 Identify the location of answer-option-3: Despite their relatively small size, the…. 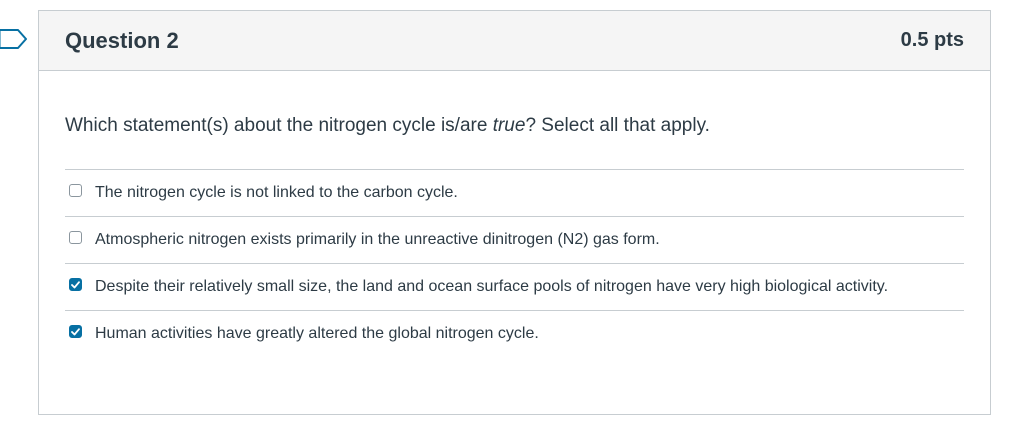
(514, 287).